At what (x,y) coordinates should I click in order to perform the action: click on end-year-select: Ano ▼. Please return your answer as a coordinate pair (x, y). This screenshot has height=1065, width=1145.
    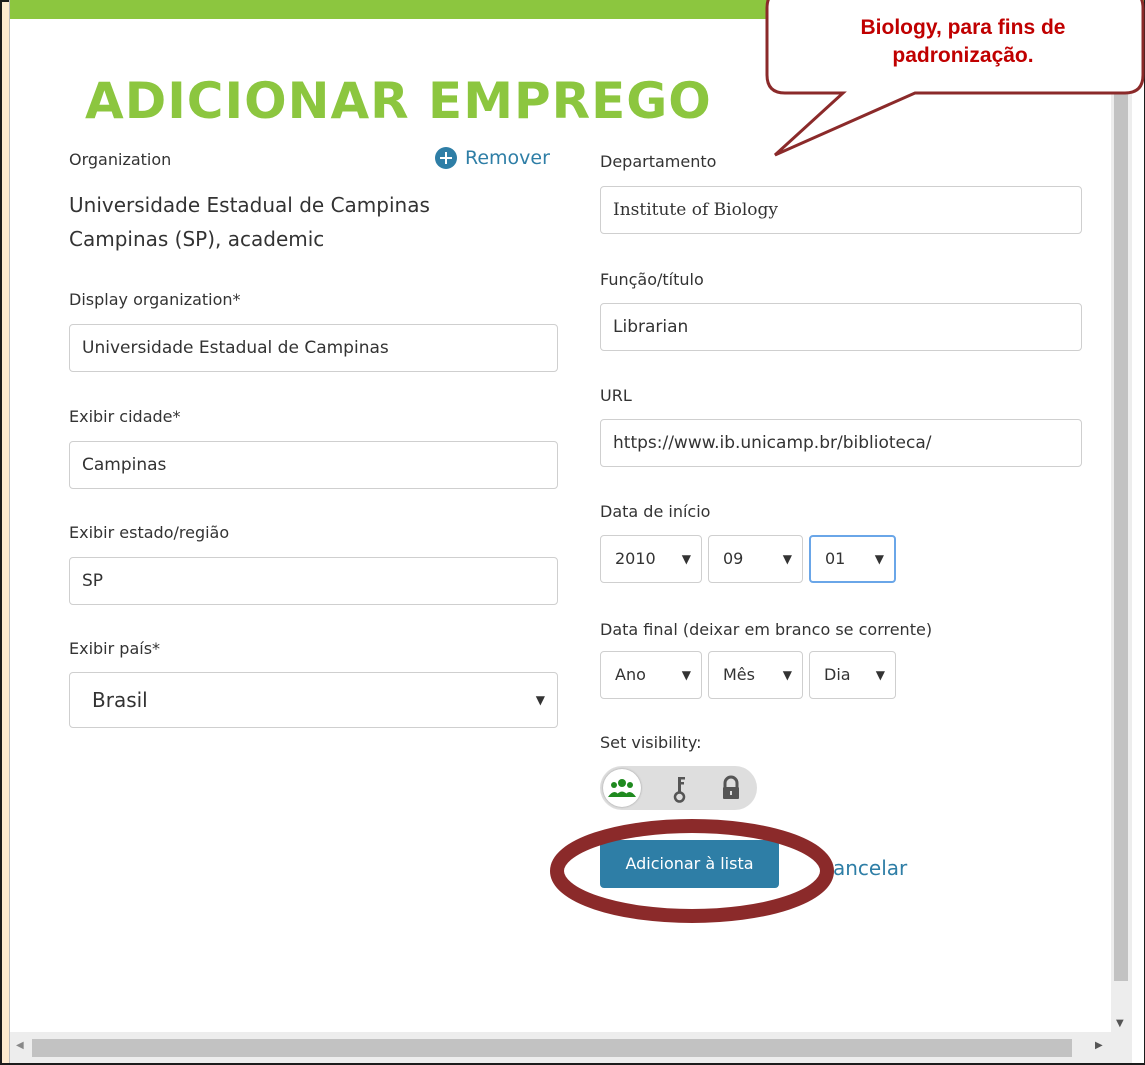
    Looking at the image, I should click on (651, 675).